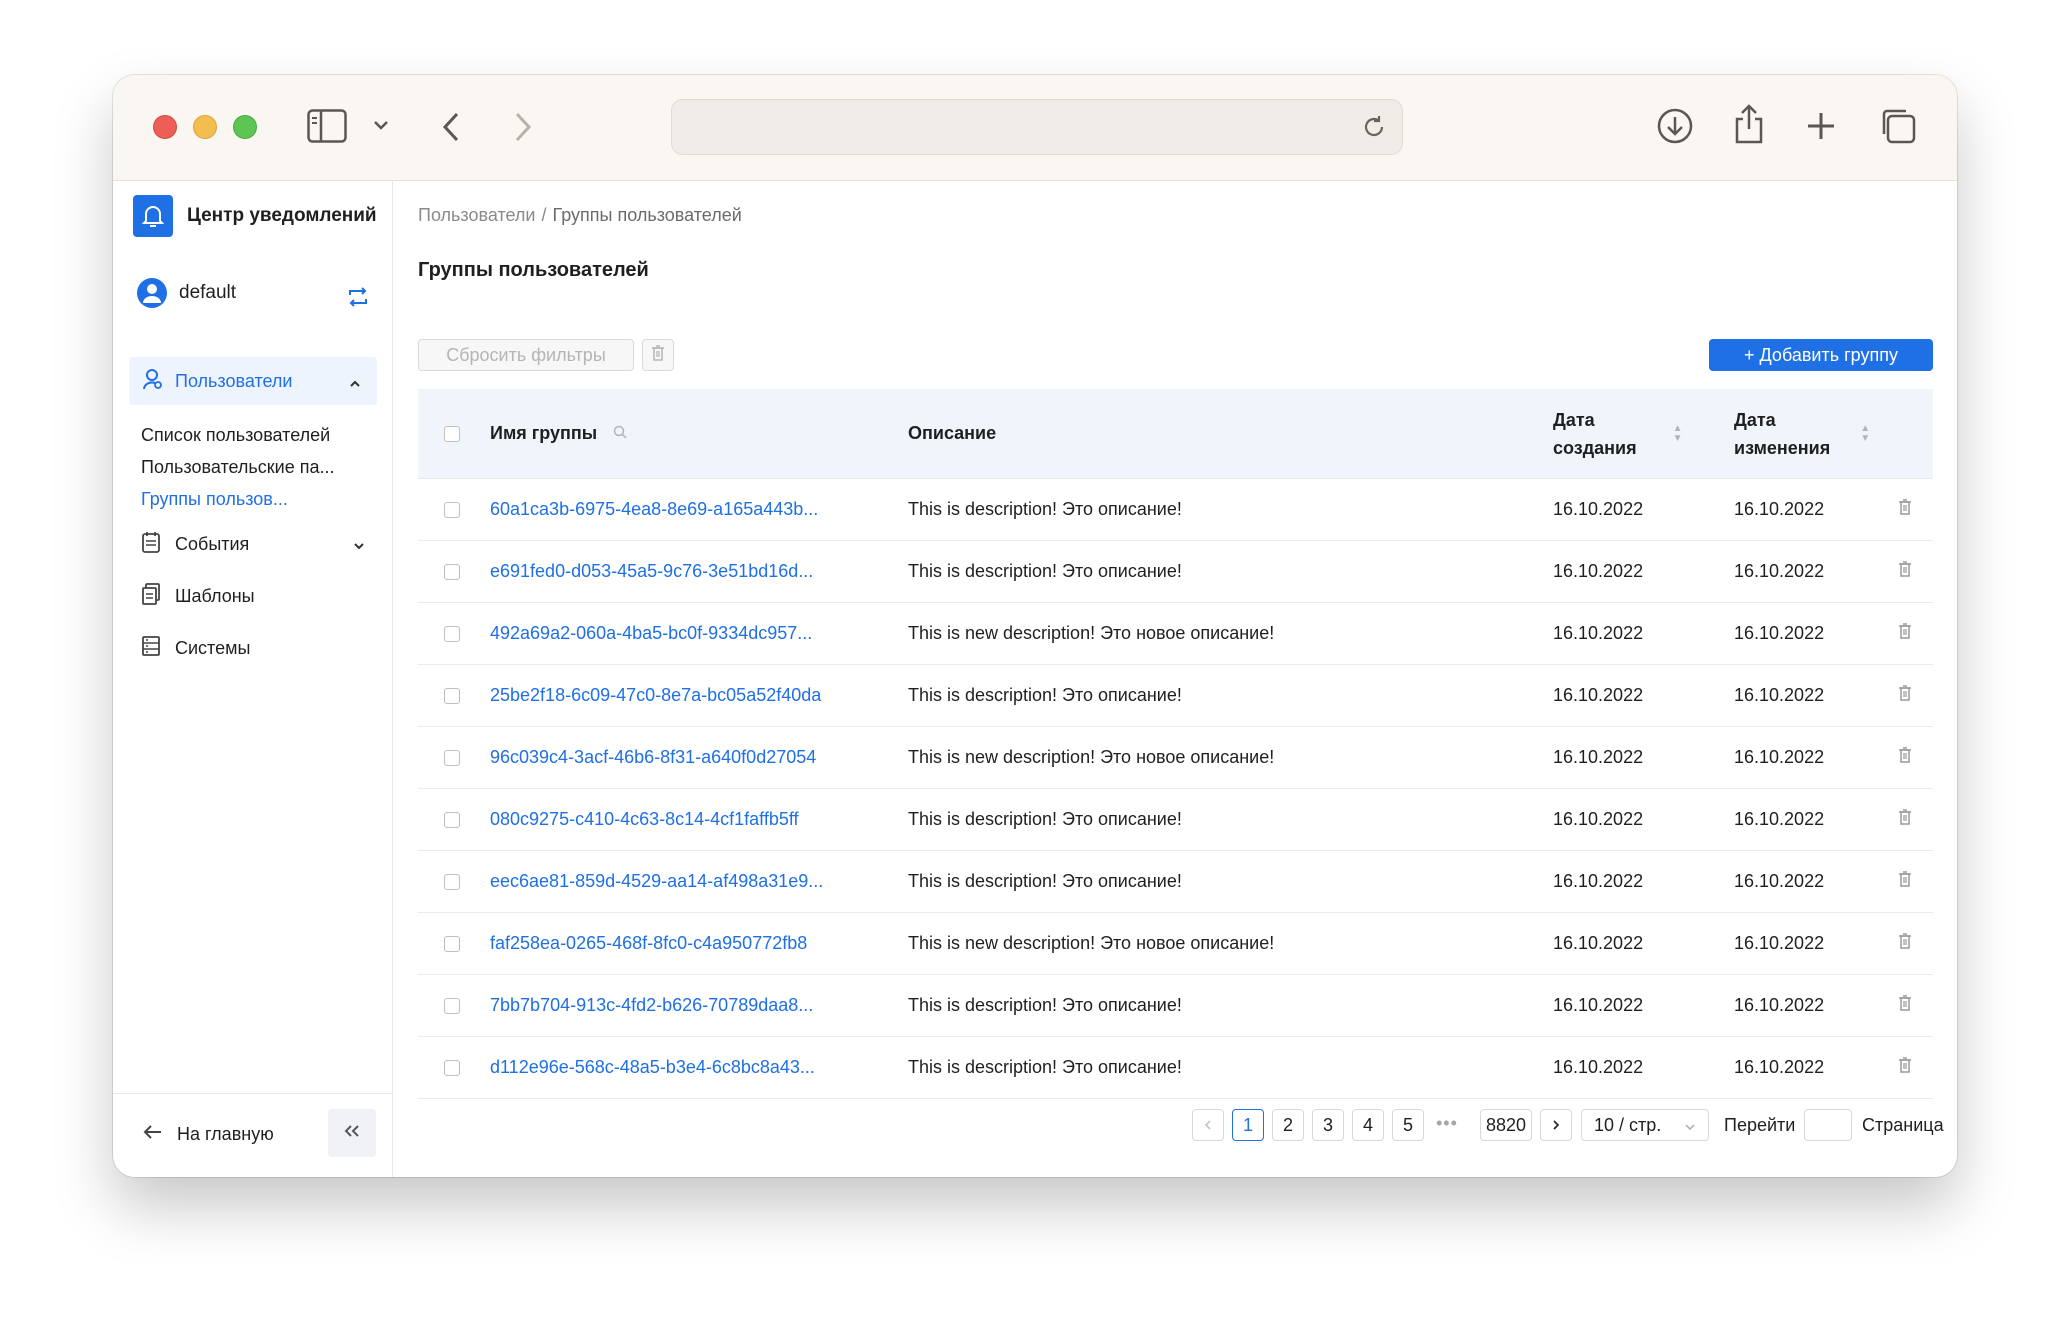 The height and width of the screenshot is (1322, 2062). I want to click on page-button-2: 2, so click(1288, 1125).